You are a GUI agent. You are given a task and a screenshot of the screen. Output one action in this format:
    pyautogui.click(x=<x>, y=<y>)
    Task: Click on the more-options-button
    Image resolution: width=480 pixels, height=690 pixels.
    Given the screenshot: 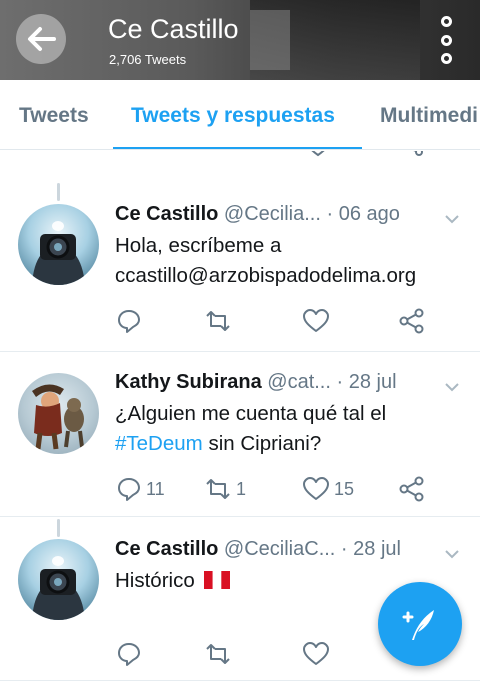 What is the action you would take?
    pyautogui.click(x=446, y=40)
    